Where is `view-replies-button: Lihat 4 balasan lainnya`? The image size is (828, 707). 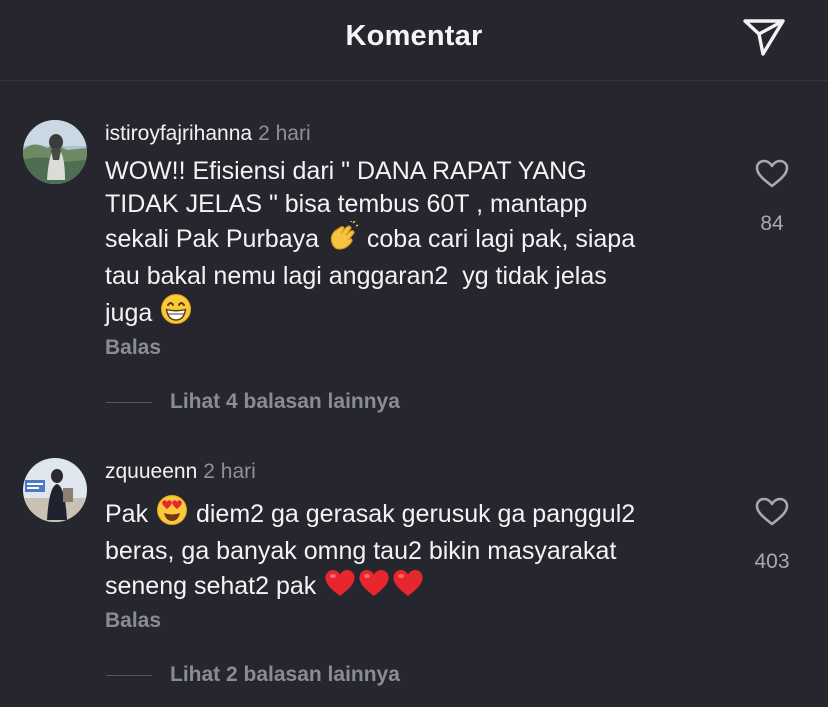
view-replies-button: Lihat 4 balasan lainnya is located at coordinates (253, 402).